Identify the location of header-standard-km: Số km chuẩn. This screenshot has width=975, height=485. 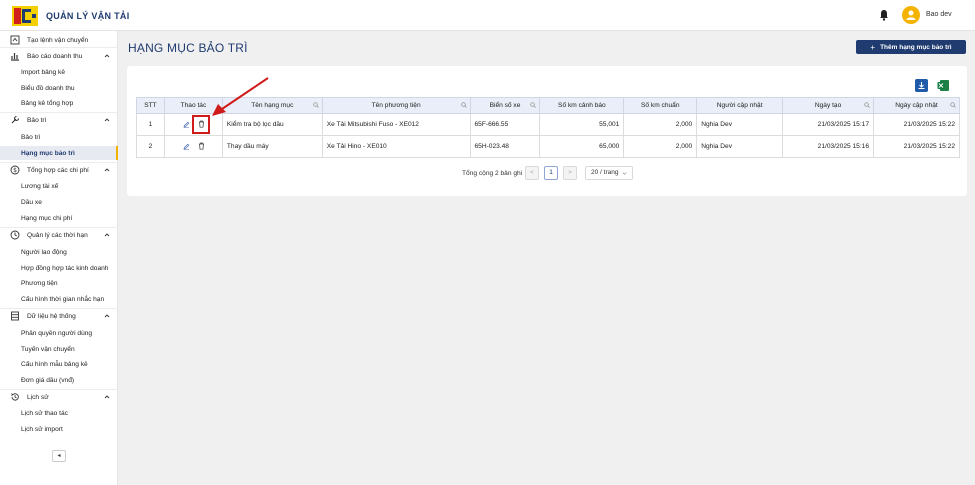
(660, 105).